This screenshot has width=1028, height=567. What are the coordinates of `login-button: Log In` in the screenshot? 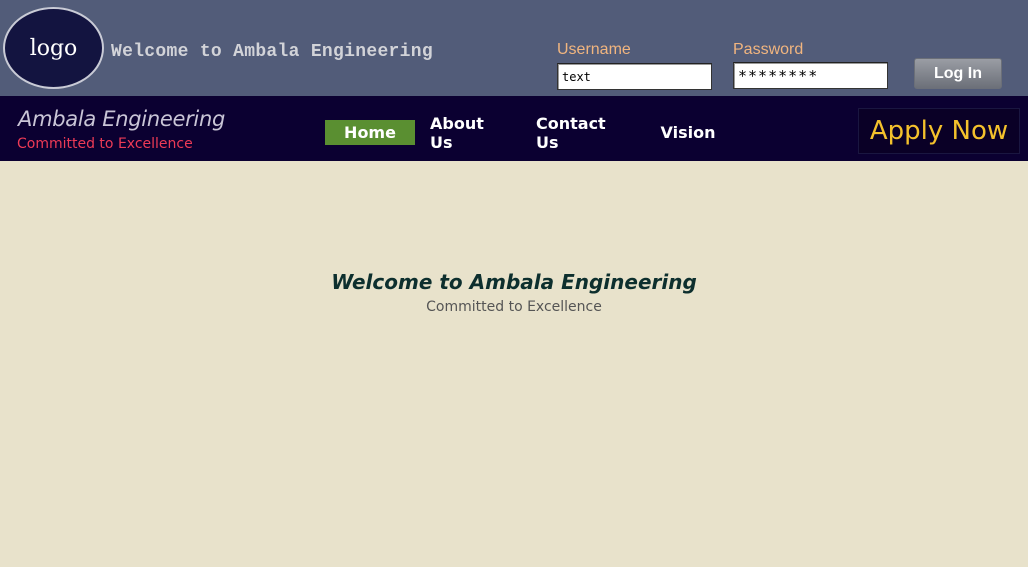 It's located at (958, 73).